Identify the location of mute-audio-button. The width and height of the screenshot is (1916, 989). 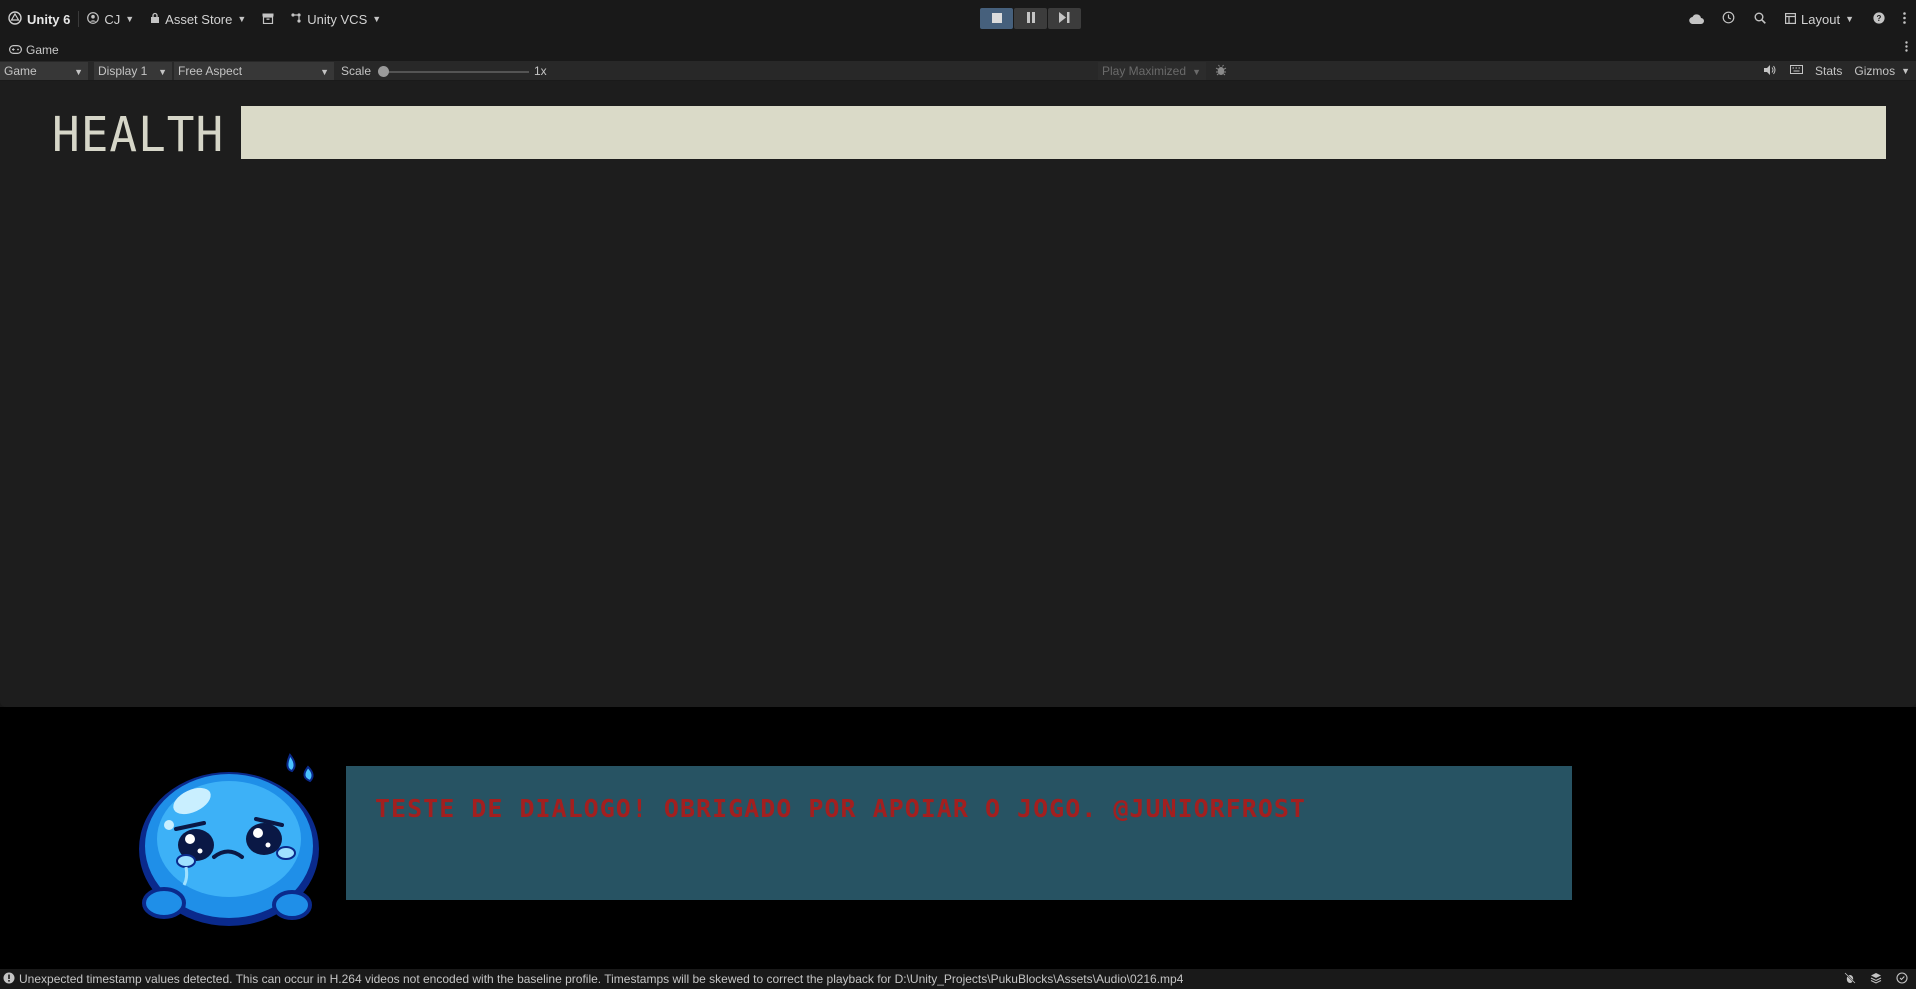
(1770, 71).